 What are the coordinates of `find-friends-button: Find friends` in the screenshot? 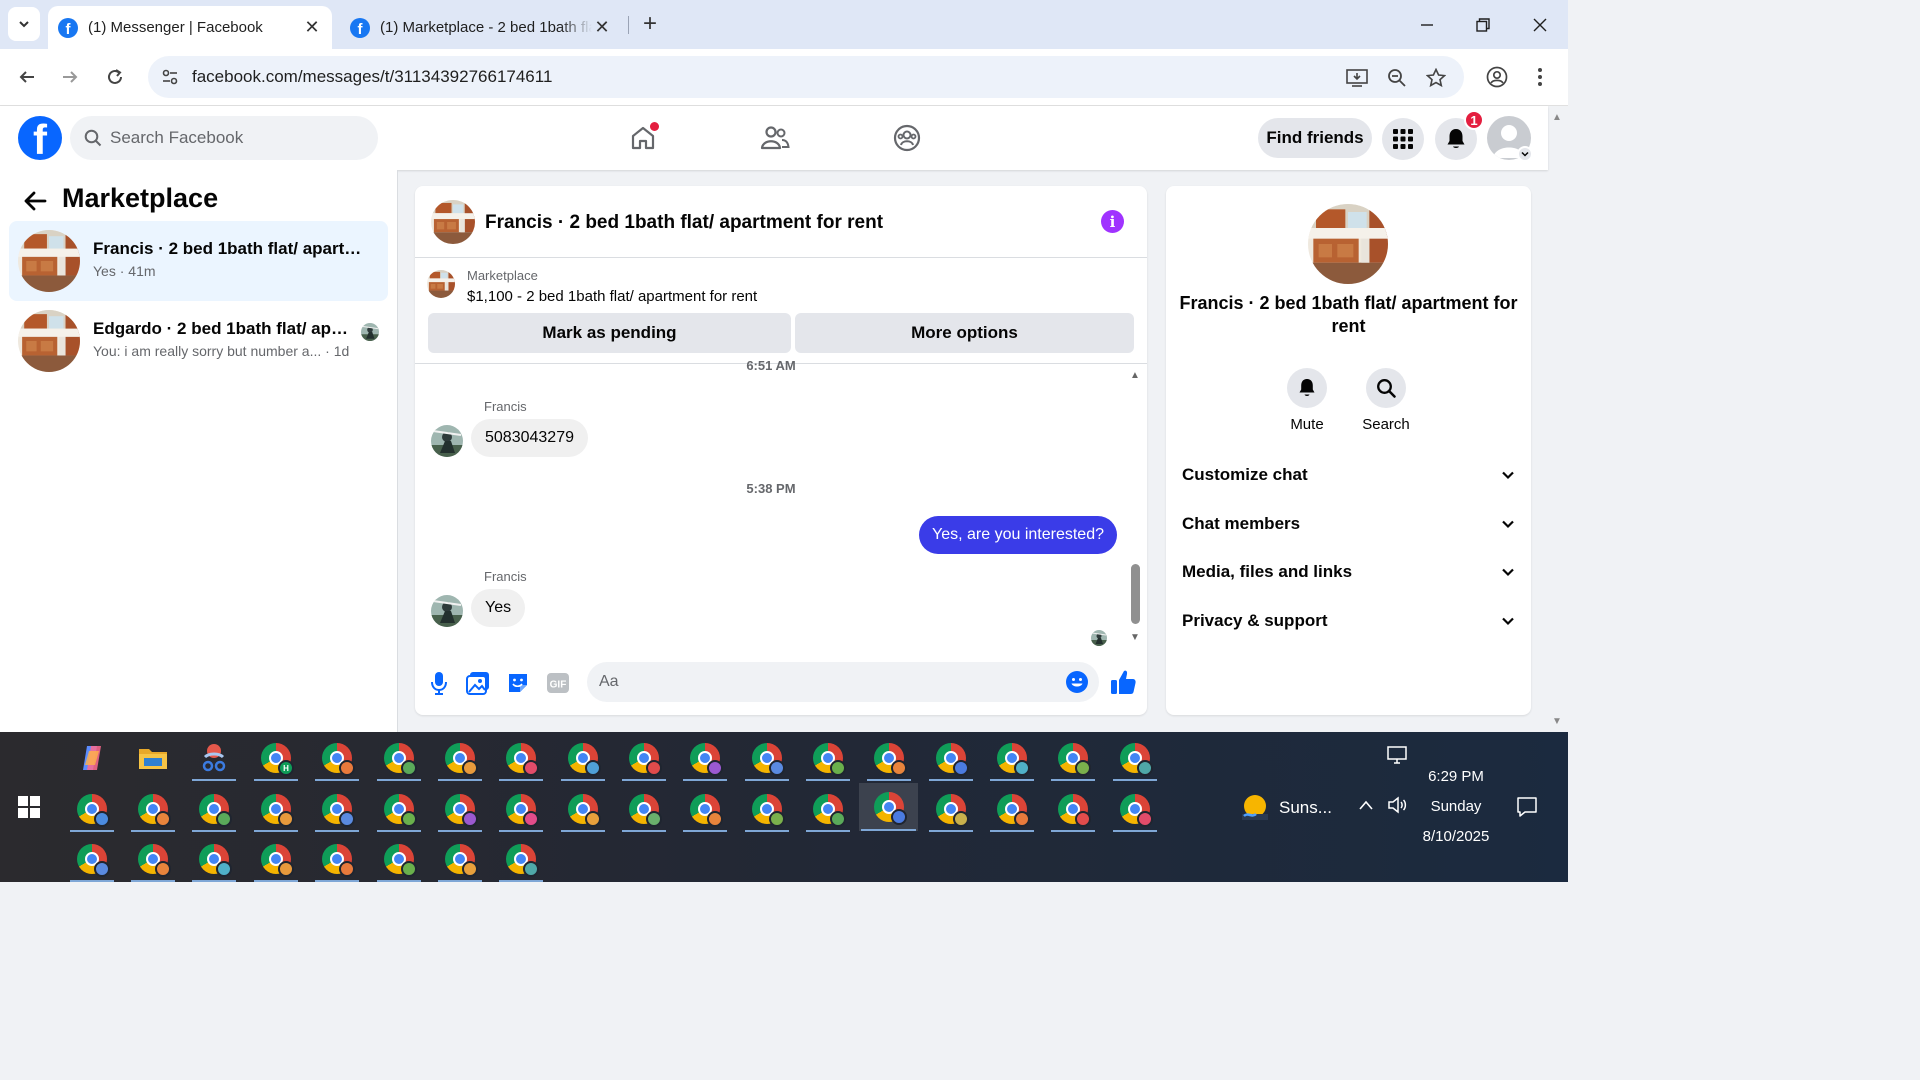 It's located at (1315, 138).